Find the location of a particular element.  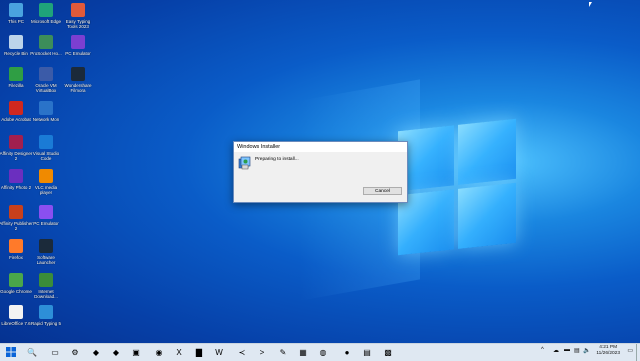

desktop-icon: Network Mon is located at coordinates (46, 111).